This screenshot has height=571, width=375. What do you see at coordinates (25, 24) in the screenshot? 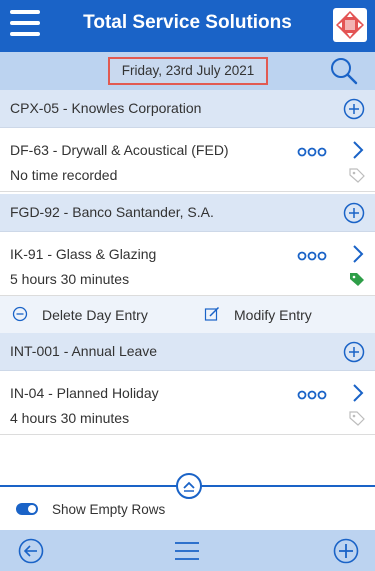
I see `hamburger-icon` at bounding box center [25, 24].